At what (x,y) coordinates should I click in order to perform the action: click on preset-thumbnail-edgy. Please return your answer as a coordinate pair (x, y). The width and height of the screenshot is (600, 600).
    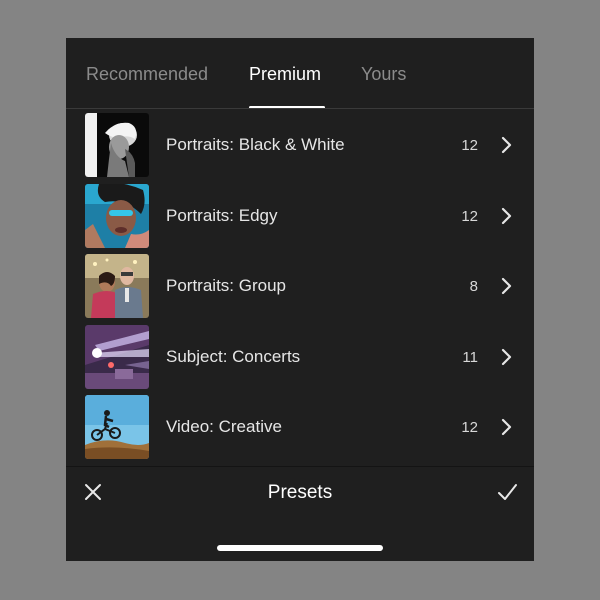
    Looking at the image, I should click on (117, 216).